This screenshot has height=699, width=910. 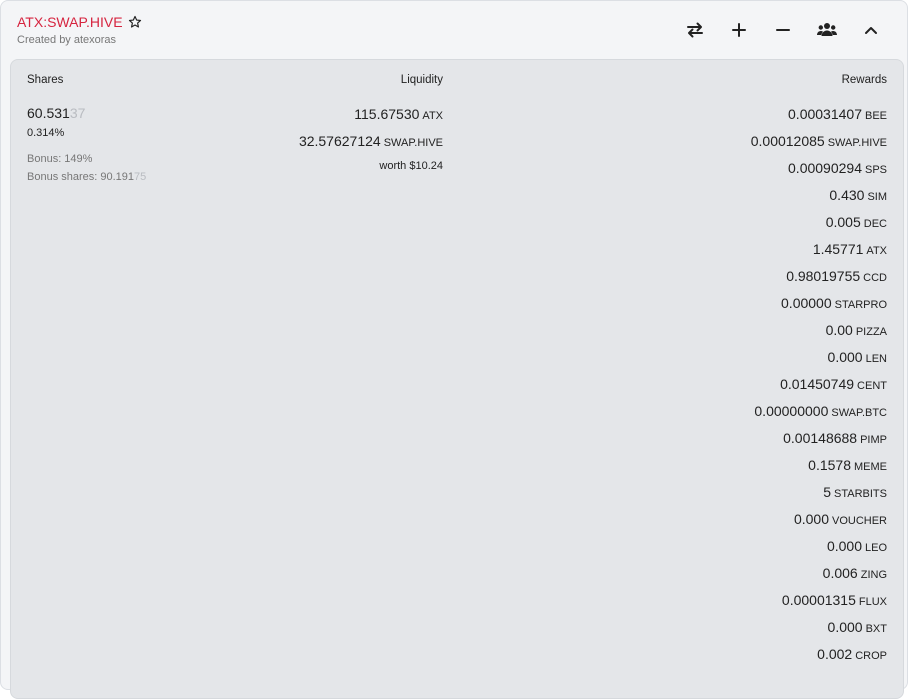 What do you see at coordinates (819, 334) in the screenshot?
I see `reward-row: 0.00 PIZZA` at bounding box center [819, 334].